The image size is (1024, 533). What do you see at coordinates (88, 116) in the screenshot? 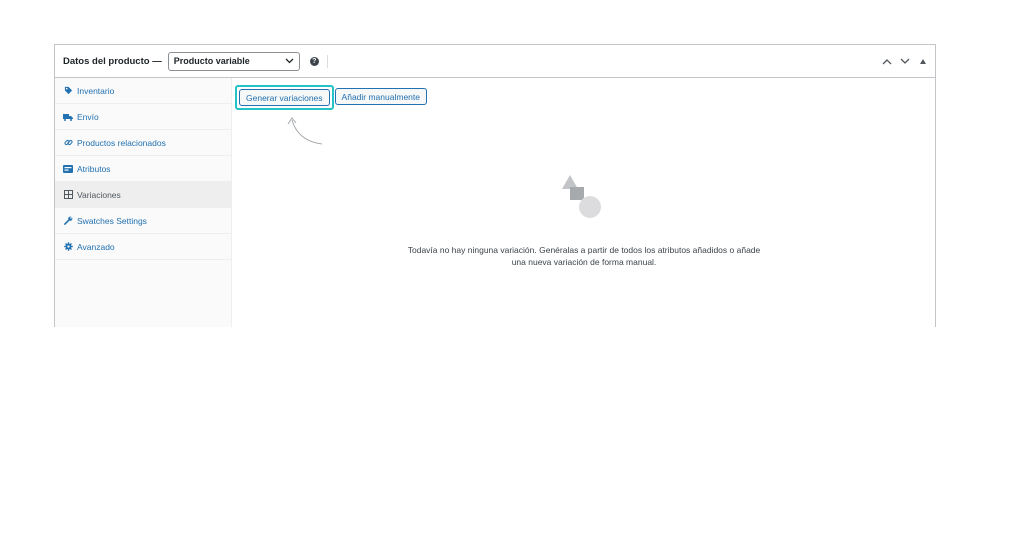
I see `sidebar-item-label: Envío` at bounding box center [88, 116].